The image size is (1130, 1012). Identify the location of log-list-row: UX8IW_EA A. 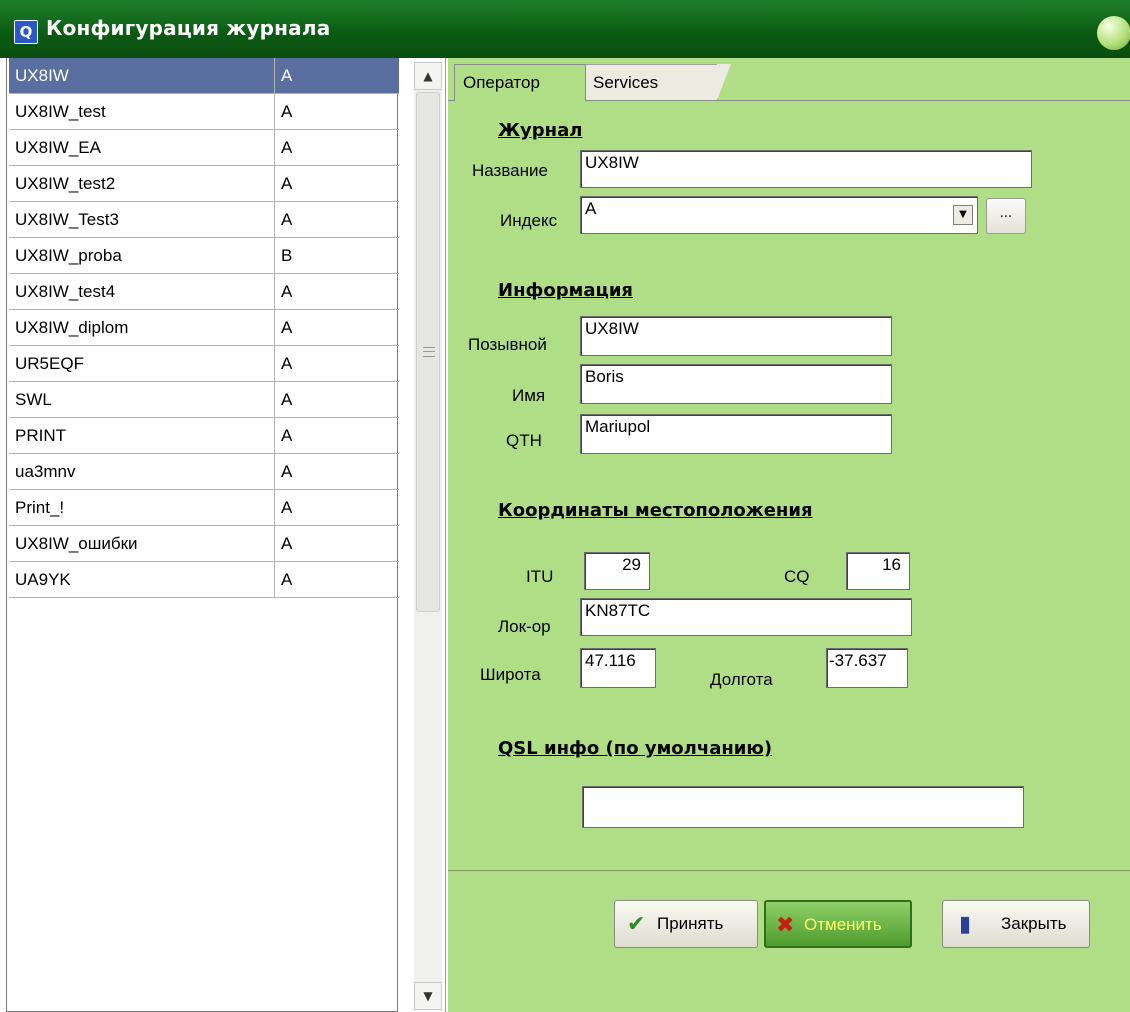
(205, 148).